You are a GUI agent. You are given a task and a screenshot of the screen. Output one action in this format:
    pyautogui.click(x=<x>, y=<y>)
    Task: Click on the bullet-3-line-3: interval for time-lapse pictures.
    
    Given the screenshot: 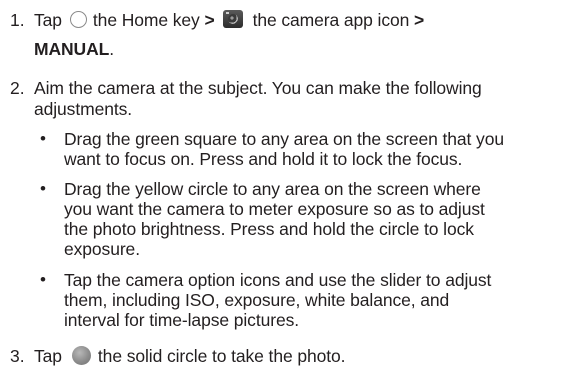 What is the action you would take?
    pyautogui.click(x=181, y=320)
    